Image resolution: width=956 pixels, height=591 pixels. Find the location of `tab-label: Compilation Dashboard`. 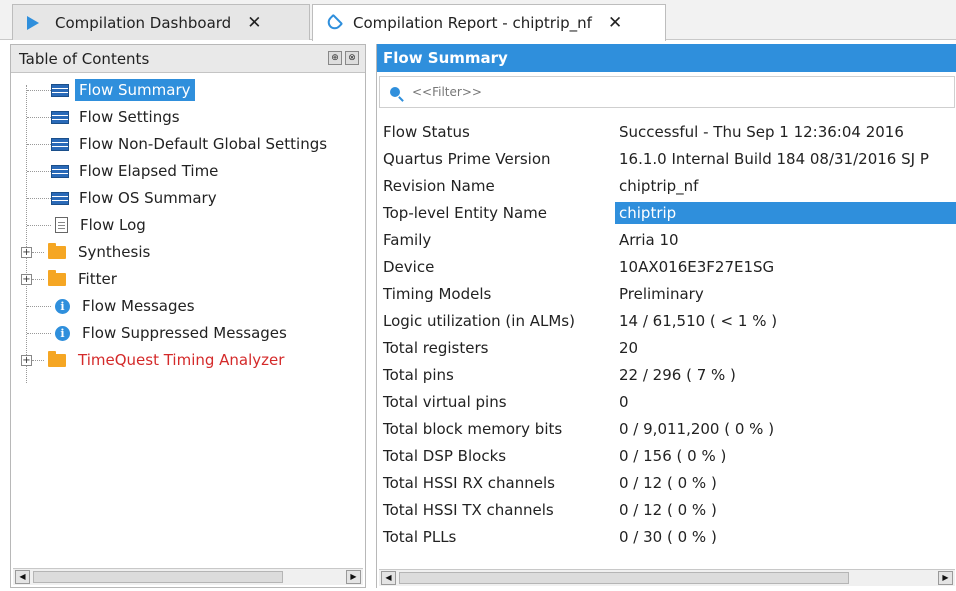

tab-label: Compilation Dashboard is located at coordinates (143, 22).